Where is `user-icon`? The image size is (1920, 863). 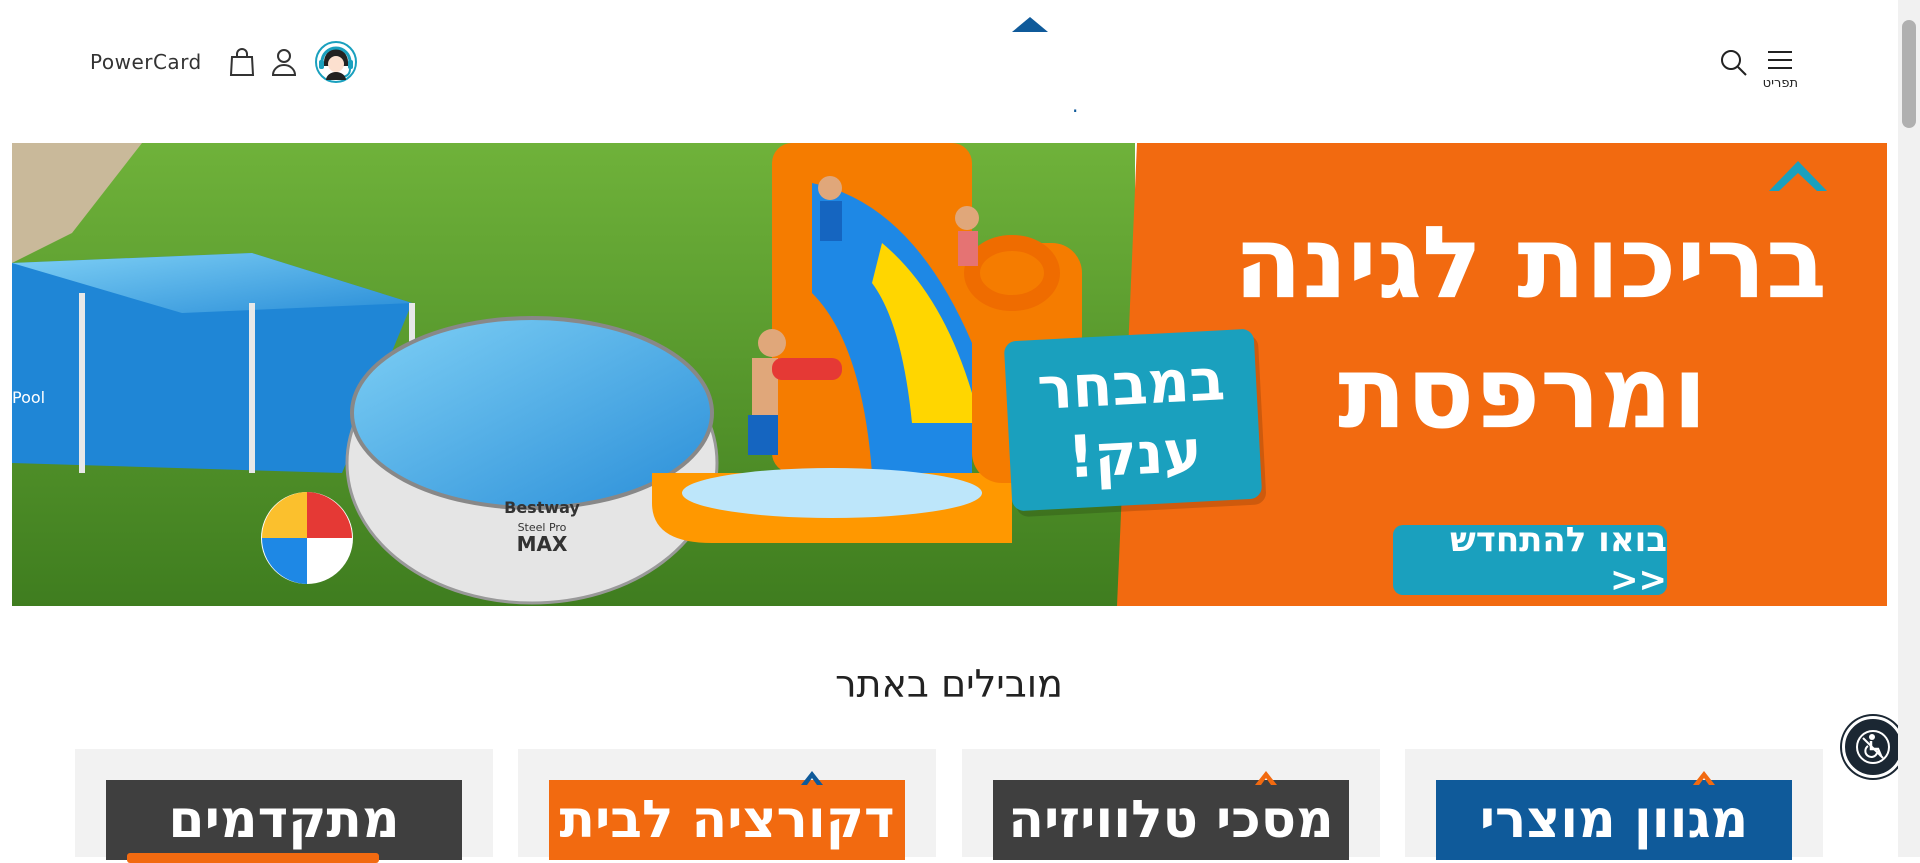 user-icon is located at coordinates (284, 62).